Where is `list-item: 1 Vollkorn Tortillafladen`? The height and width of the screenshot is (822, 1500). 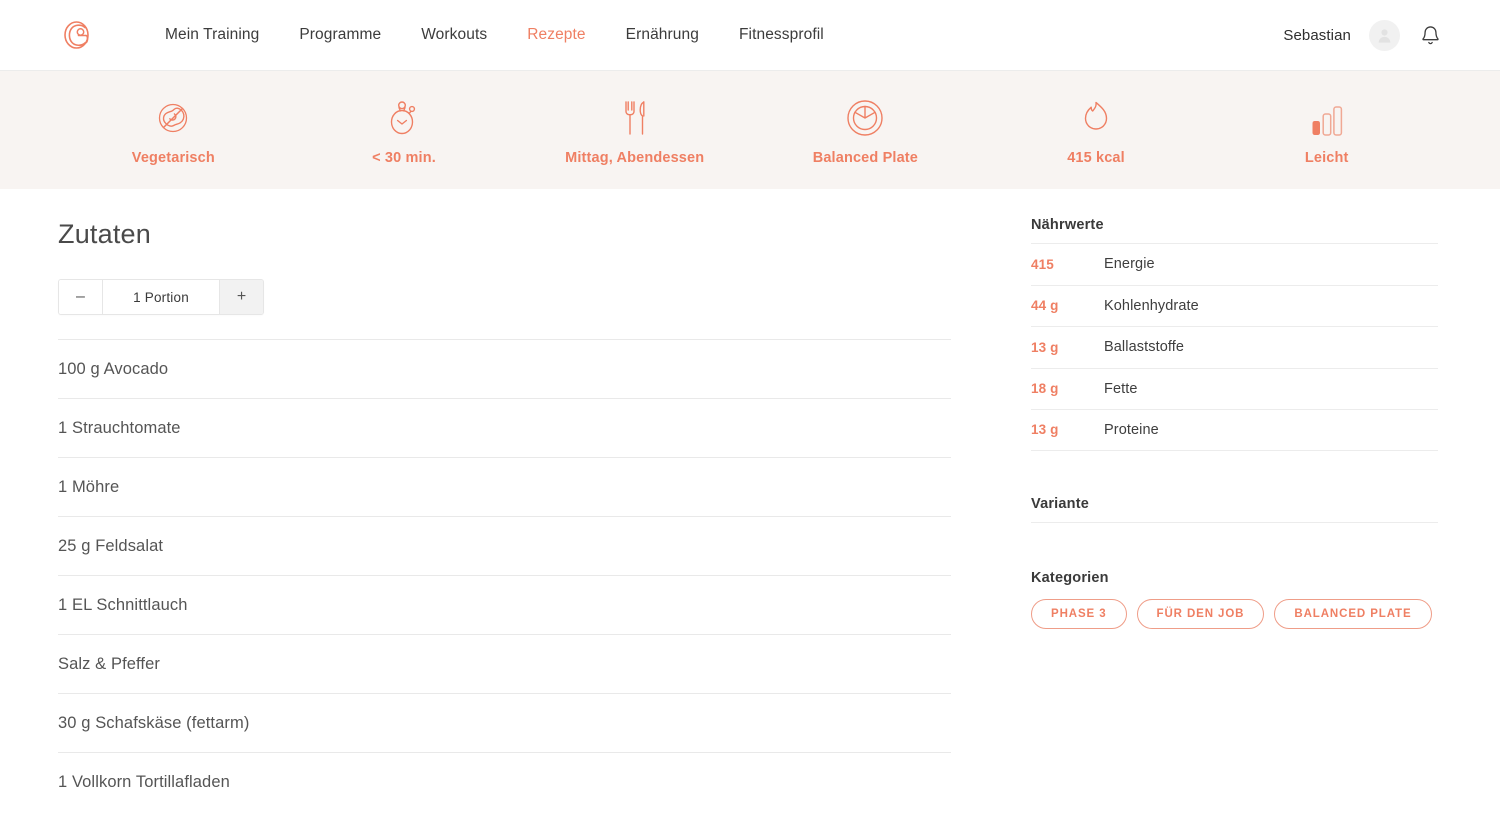
list-item: 1 Vollkorn Tortillafladen is located at coordinates (144, 782).